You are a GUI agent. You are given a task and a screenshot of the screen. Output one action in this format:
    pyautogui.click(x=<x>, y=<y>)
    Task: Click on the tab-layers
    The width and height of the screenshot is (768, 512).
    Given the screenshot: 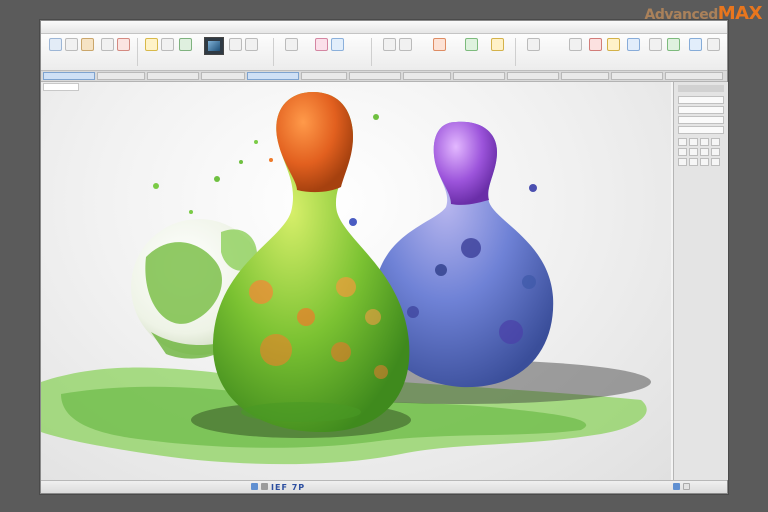 What is the action you would take?
    pyautogui.click(x=121, y=76)
    